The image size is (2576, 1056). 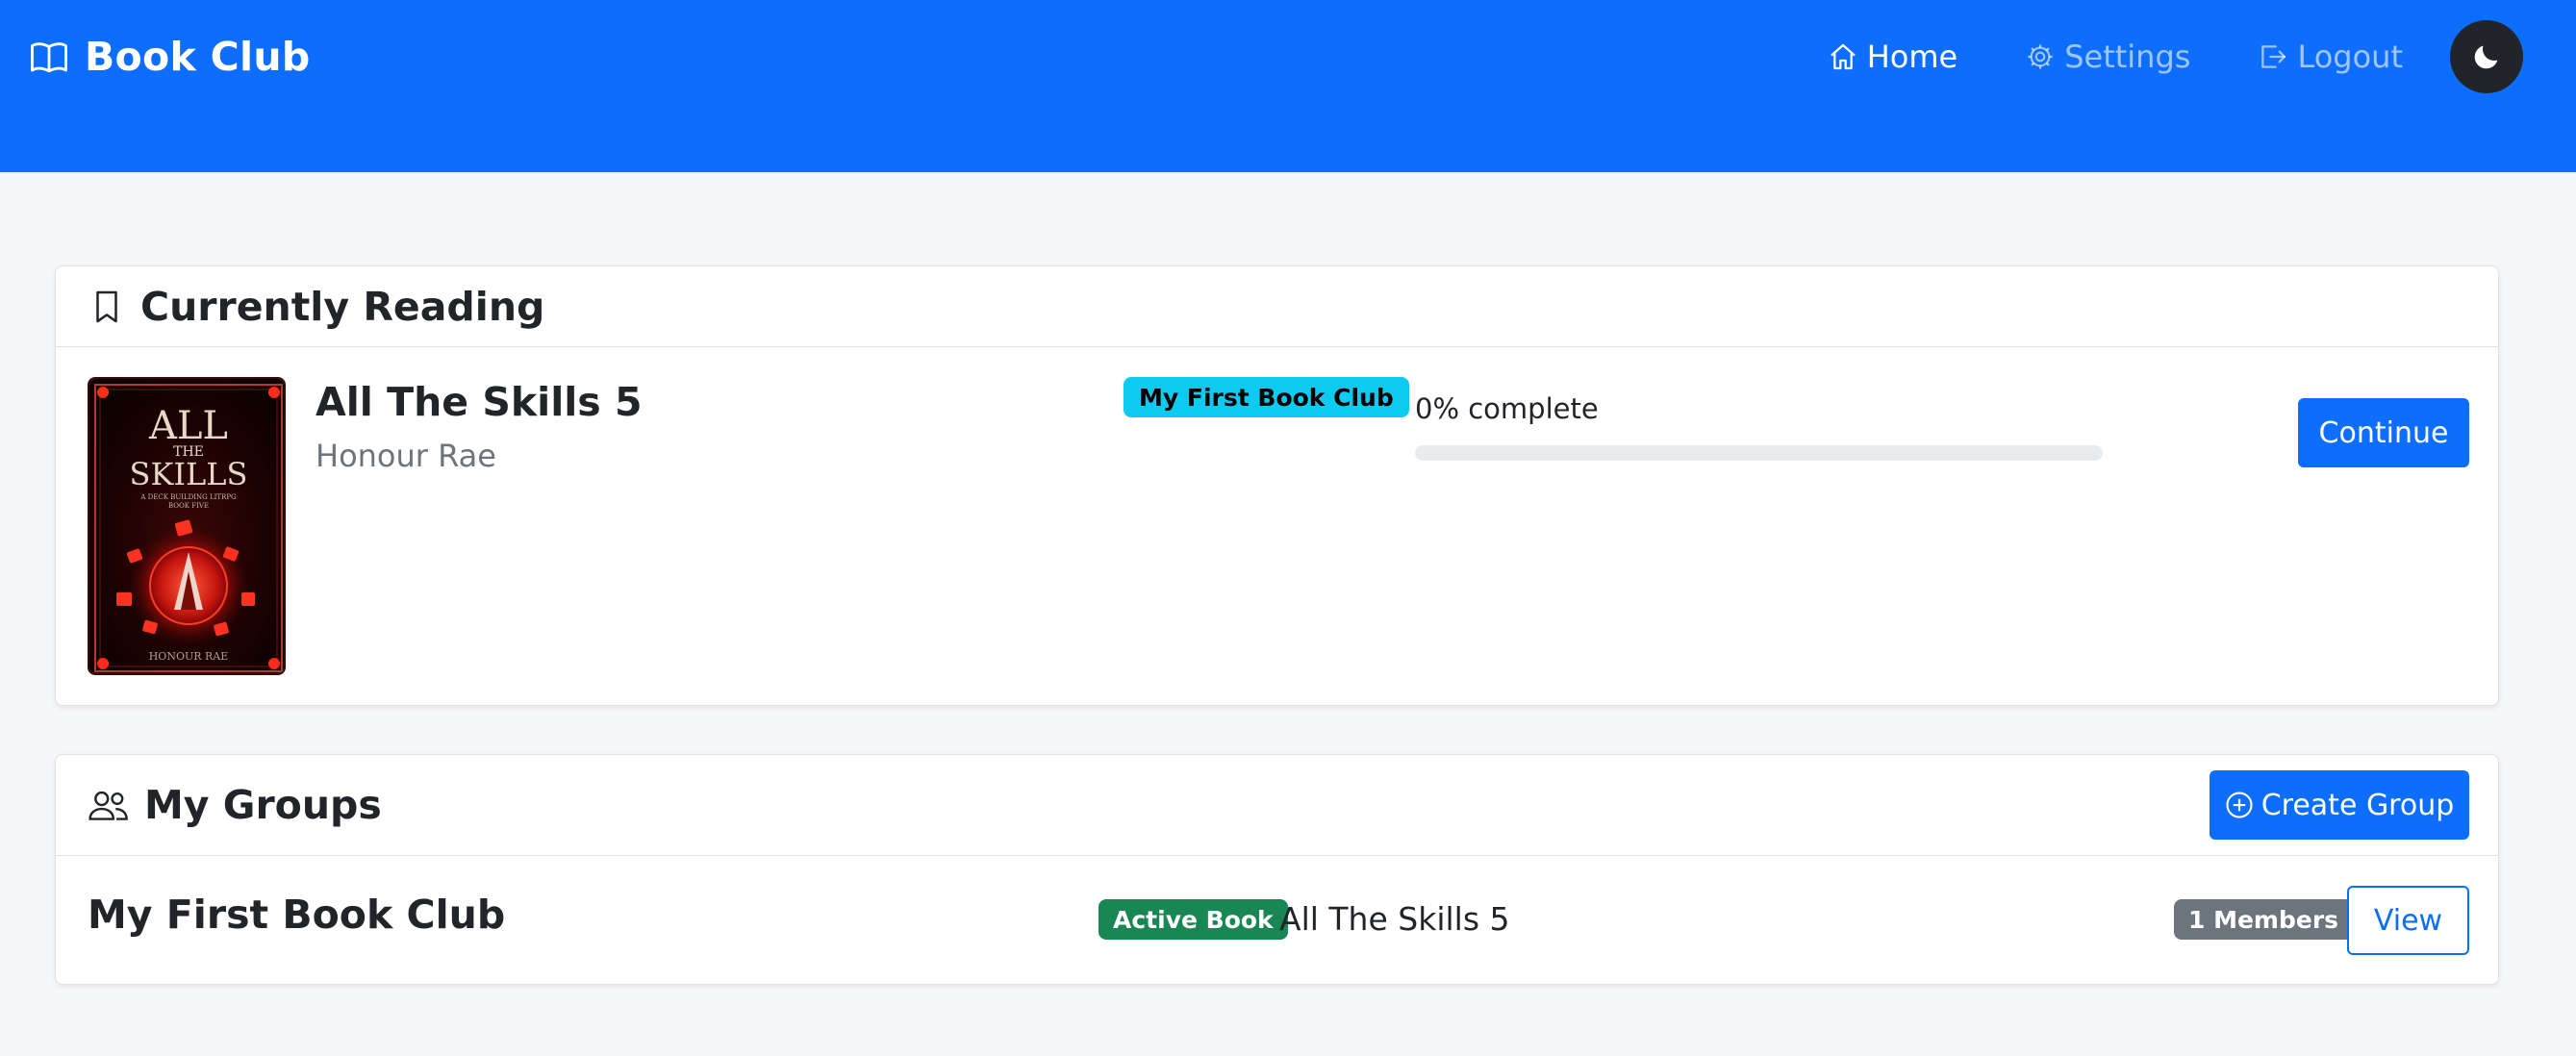 I want to click on progress-label: 0% complete, so click(x=1507, y=408).